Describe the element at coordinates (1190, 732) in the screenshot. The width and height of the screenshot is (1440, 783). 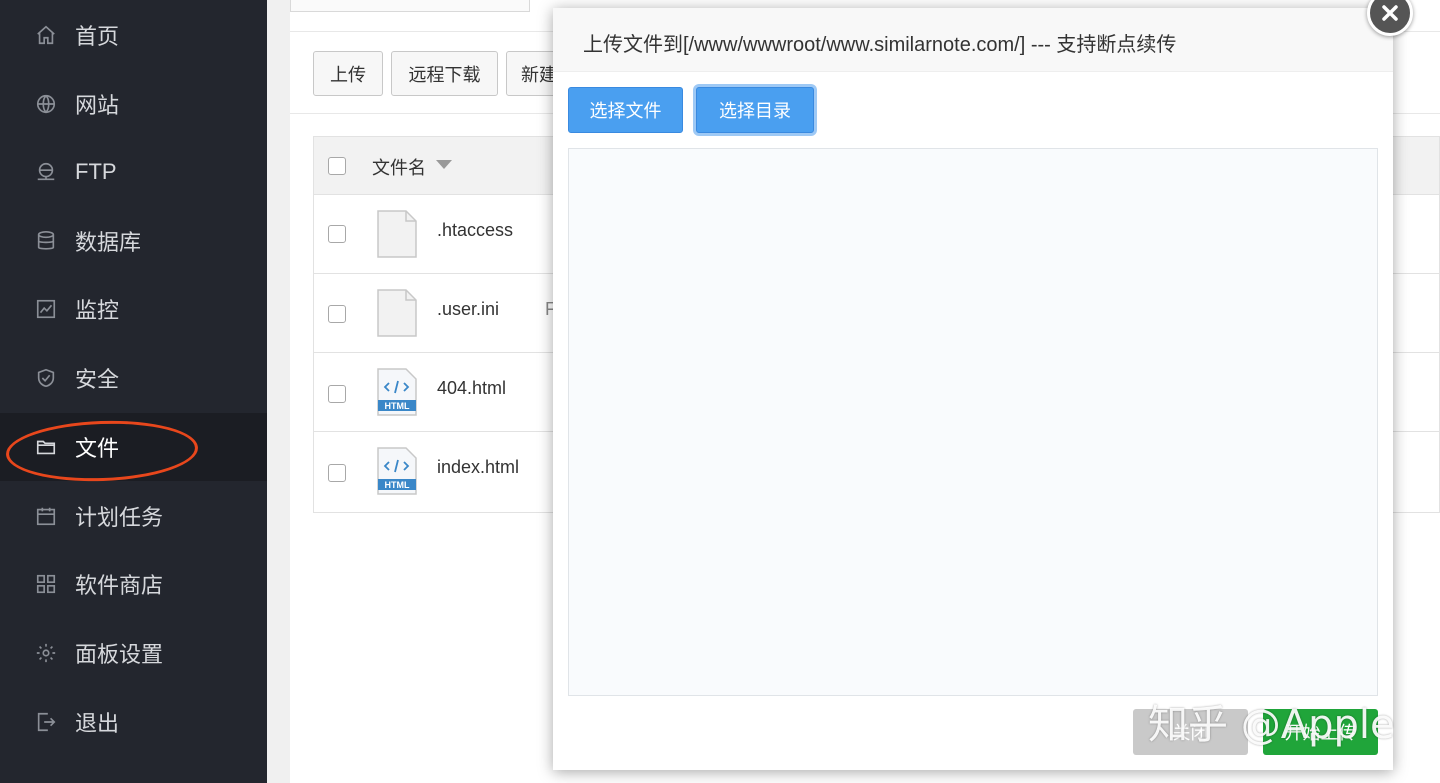
I see `close-button: 关闭` at that location.